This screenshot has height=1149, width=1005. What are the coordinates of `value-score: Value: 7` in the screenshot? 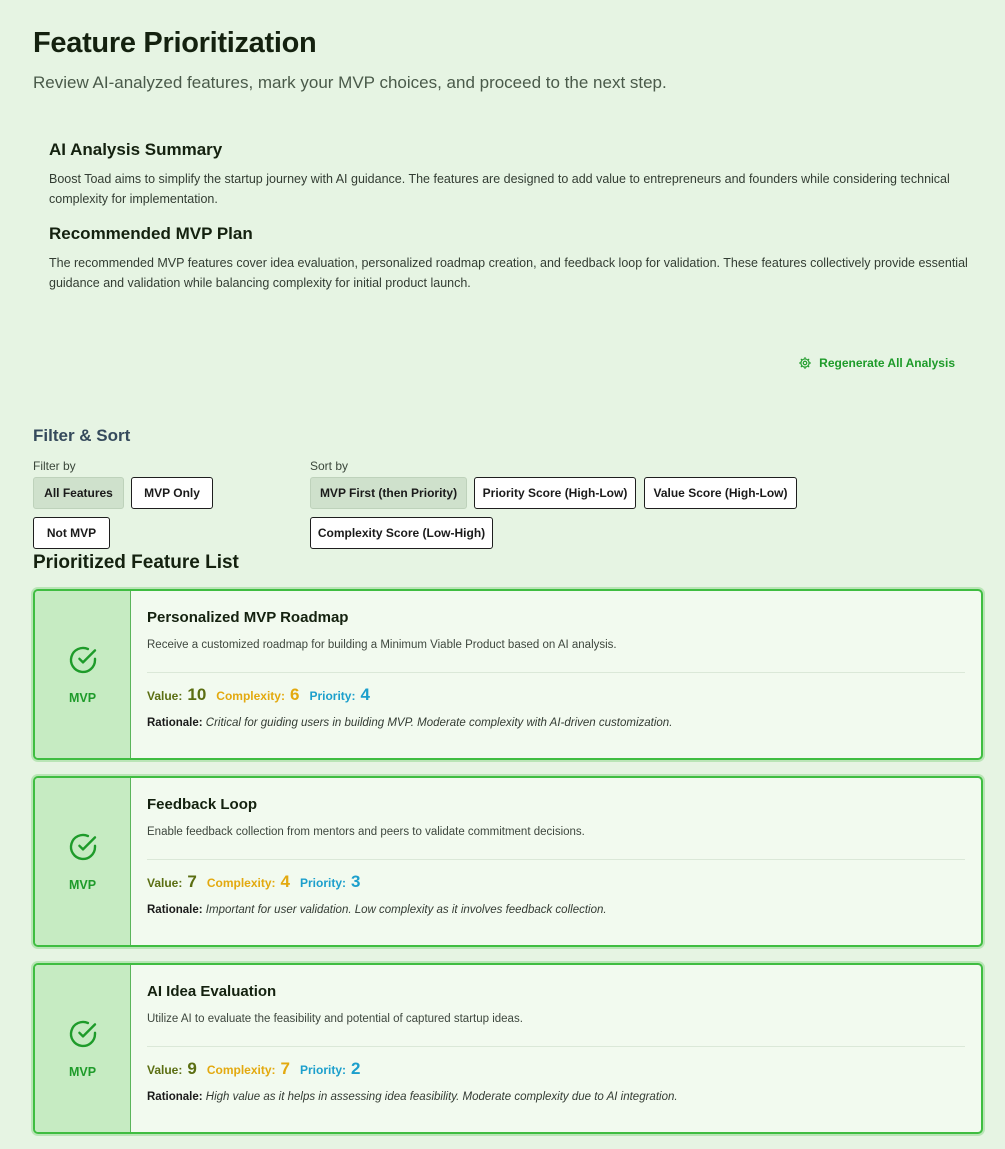 It's located at (172, 882).